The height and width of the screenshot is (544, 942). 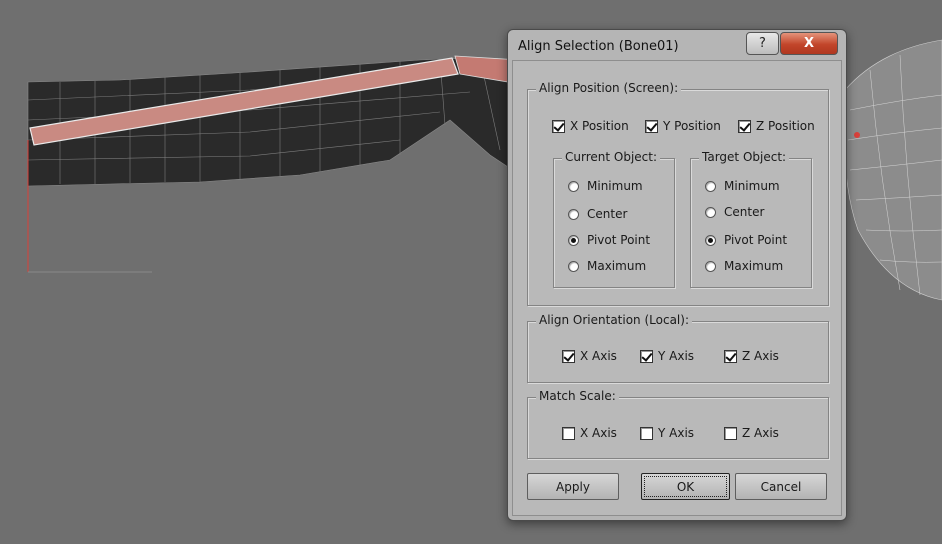 I want to click on x-position-label: X Position, so click(x=599, y=126).